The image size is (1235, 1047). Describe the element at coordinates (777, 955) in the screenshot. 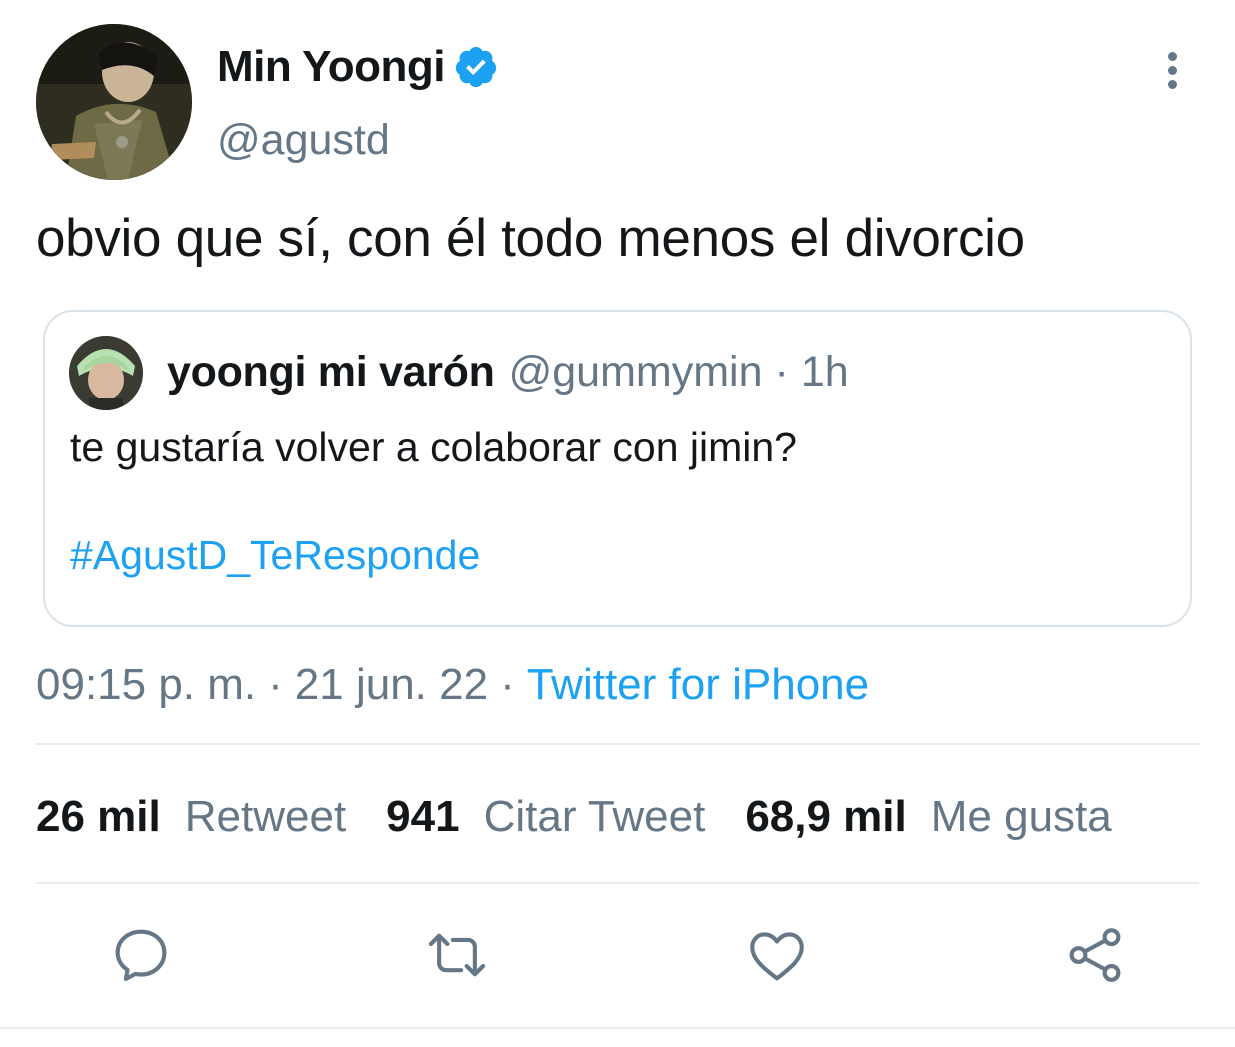

I see `like-icon` at that location.